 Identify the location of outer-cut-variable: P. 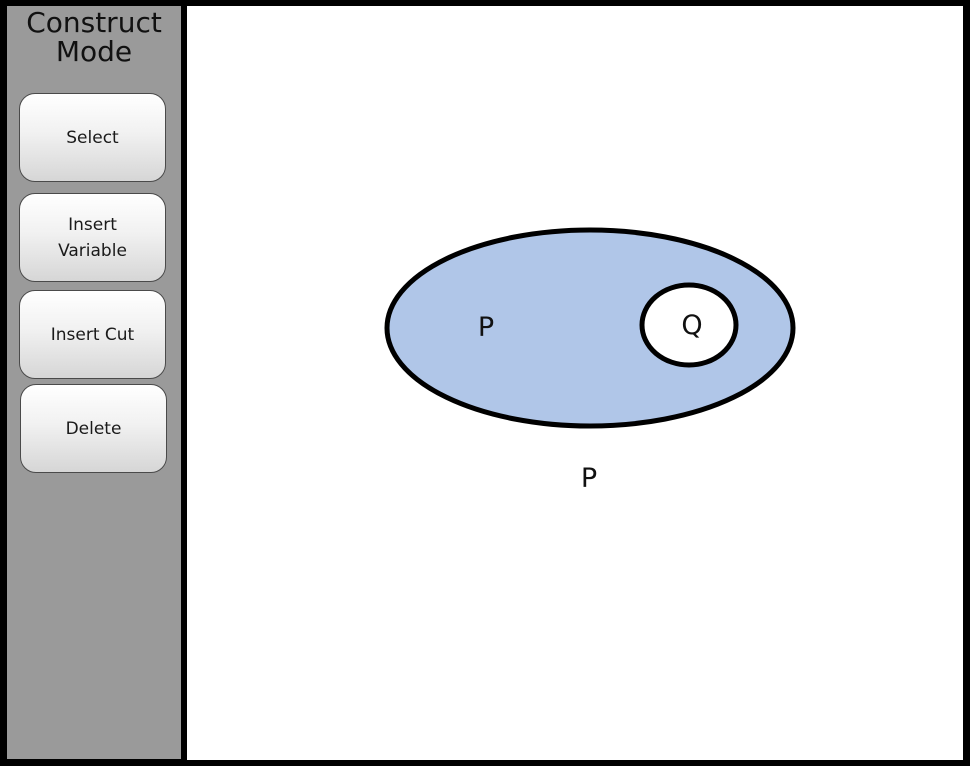
(486, 327).